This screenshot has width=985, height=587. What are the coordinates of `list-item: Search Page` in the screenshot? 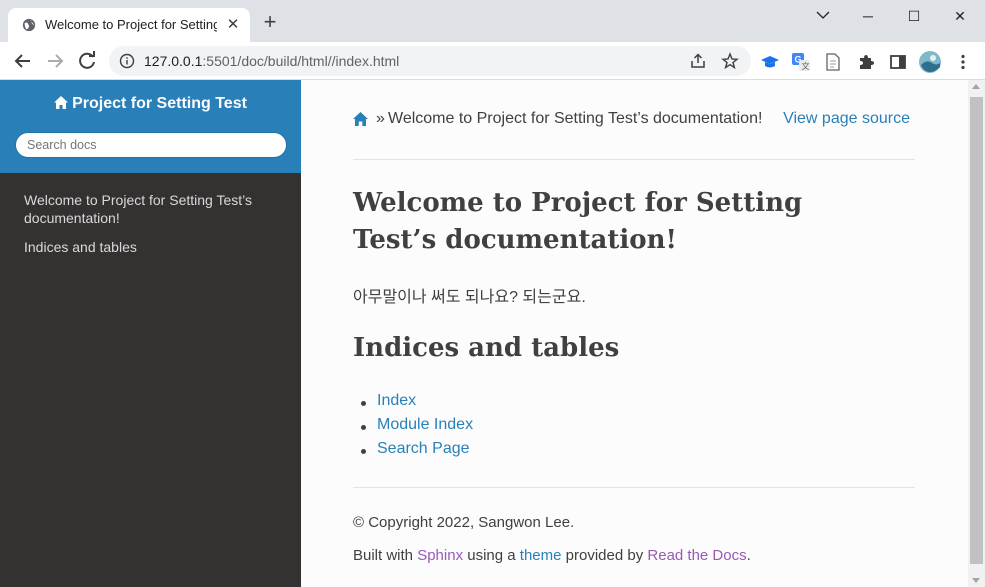 It's located at (413, 452).